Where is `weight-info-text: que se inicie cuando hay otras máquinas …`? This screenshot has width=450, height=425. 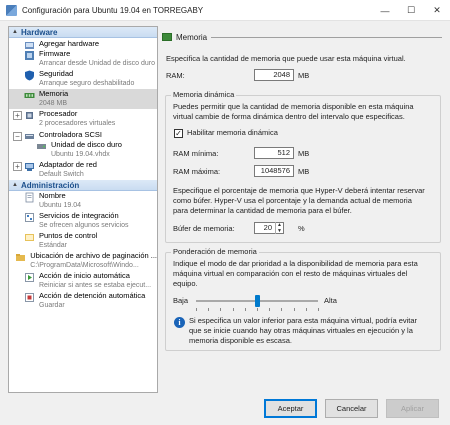 weight-info-text: que se inicie cuando hay otras máquinas … is located at coordinates (301, 330).